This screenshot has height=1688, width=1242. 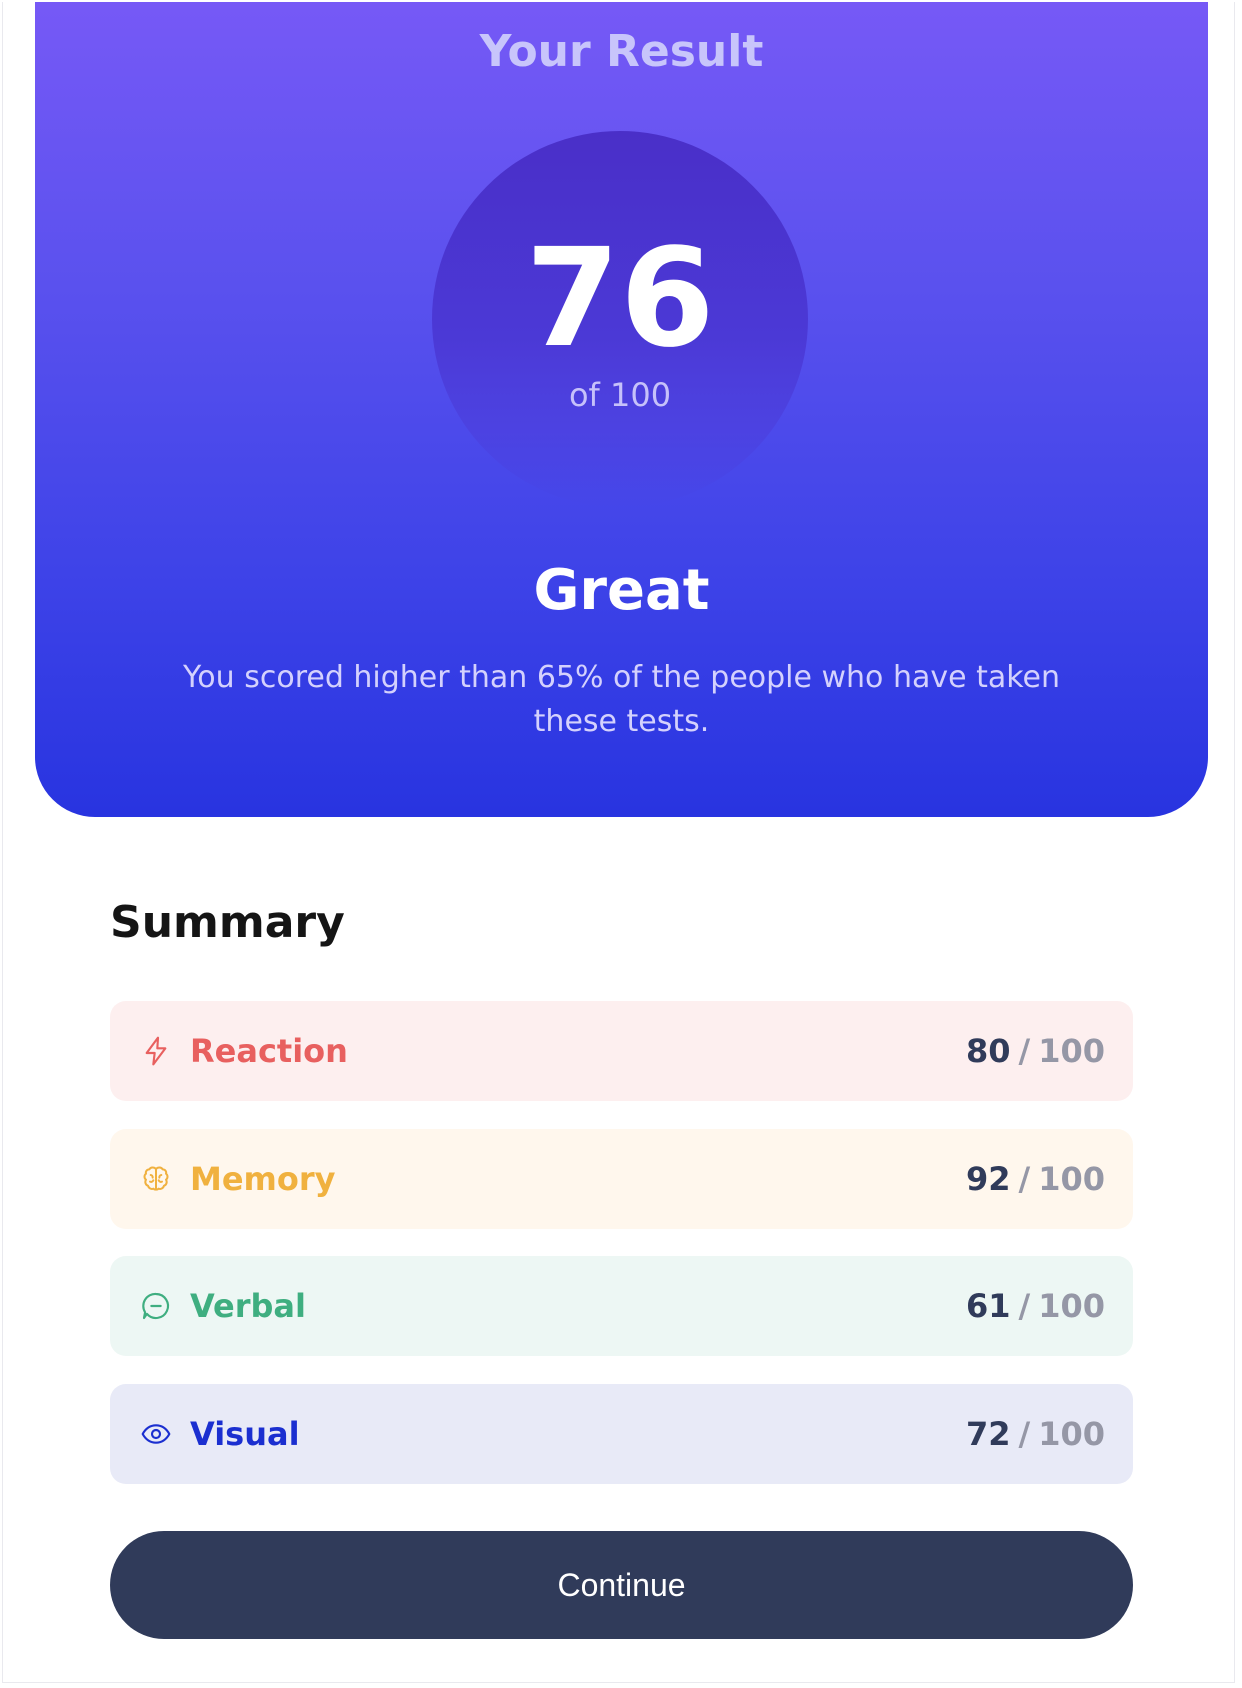 I want to click on summary-item-score: 72, so click(x=988, y=1434).